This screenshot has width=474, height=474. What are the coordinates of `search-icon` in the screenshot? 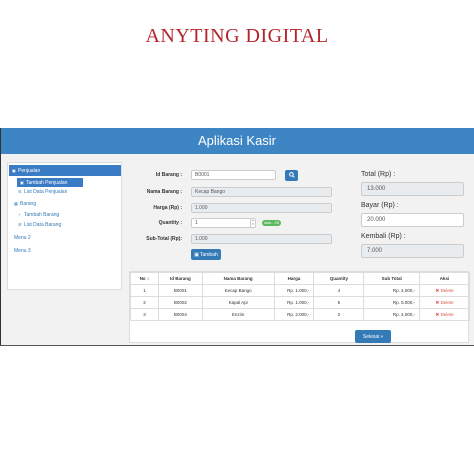 It's located at (291, 175).